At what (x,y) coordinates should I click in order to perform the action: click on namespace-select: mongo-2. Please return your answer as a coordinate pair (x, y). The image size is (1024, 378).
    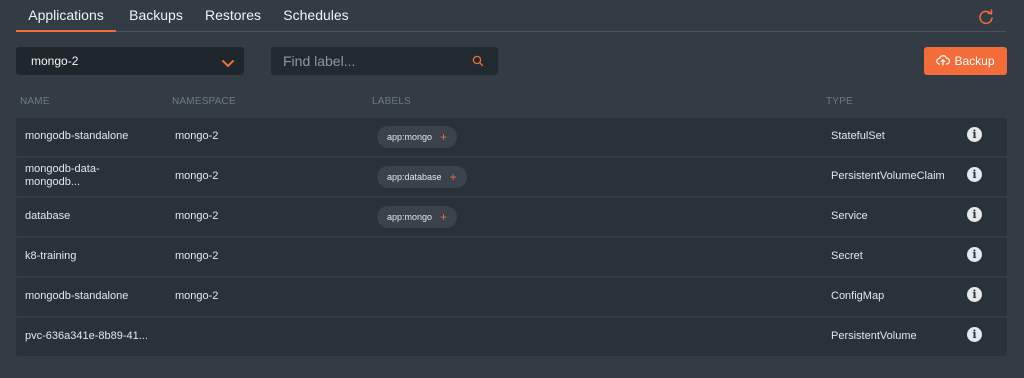
    Looking at the image, I should click on (130, 61).